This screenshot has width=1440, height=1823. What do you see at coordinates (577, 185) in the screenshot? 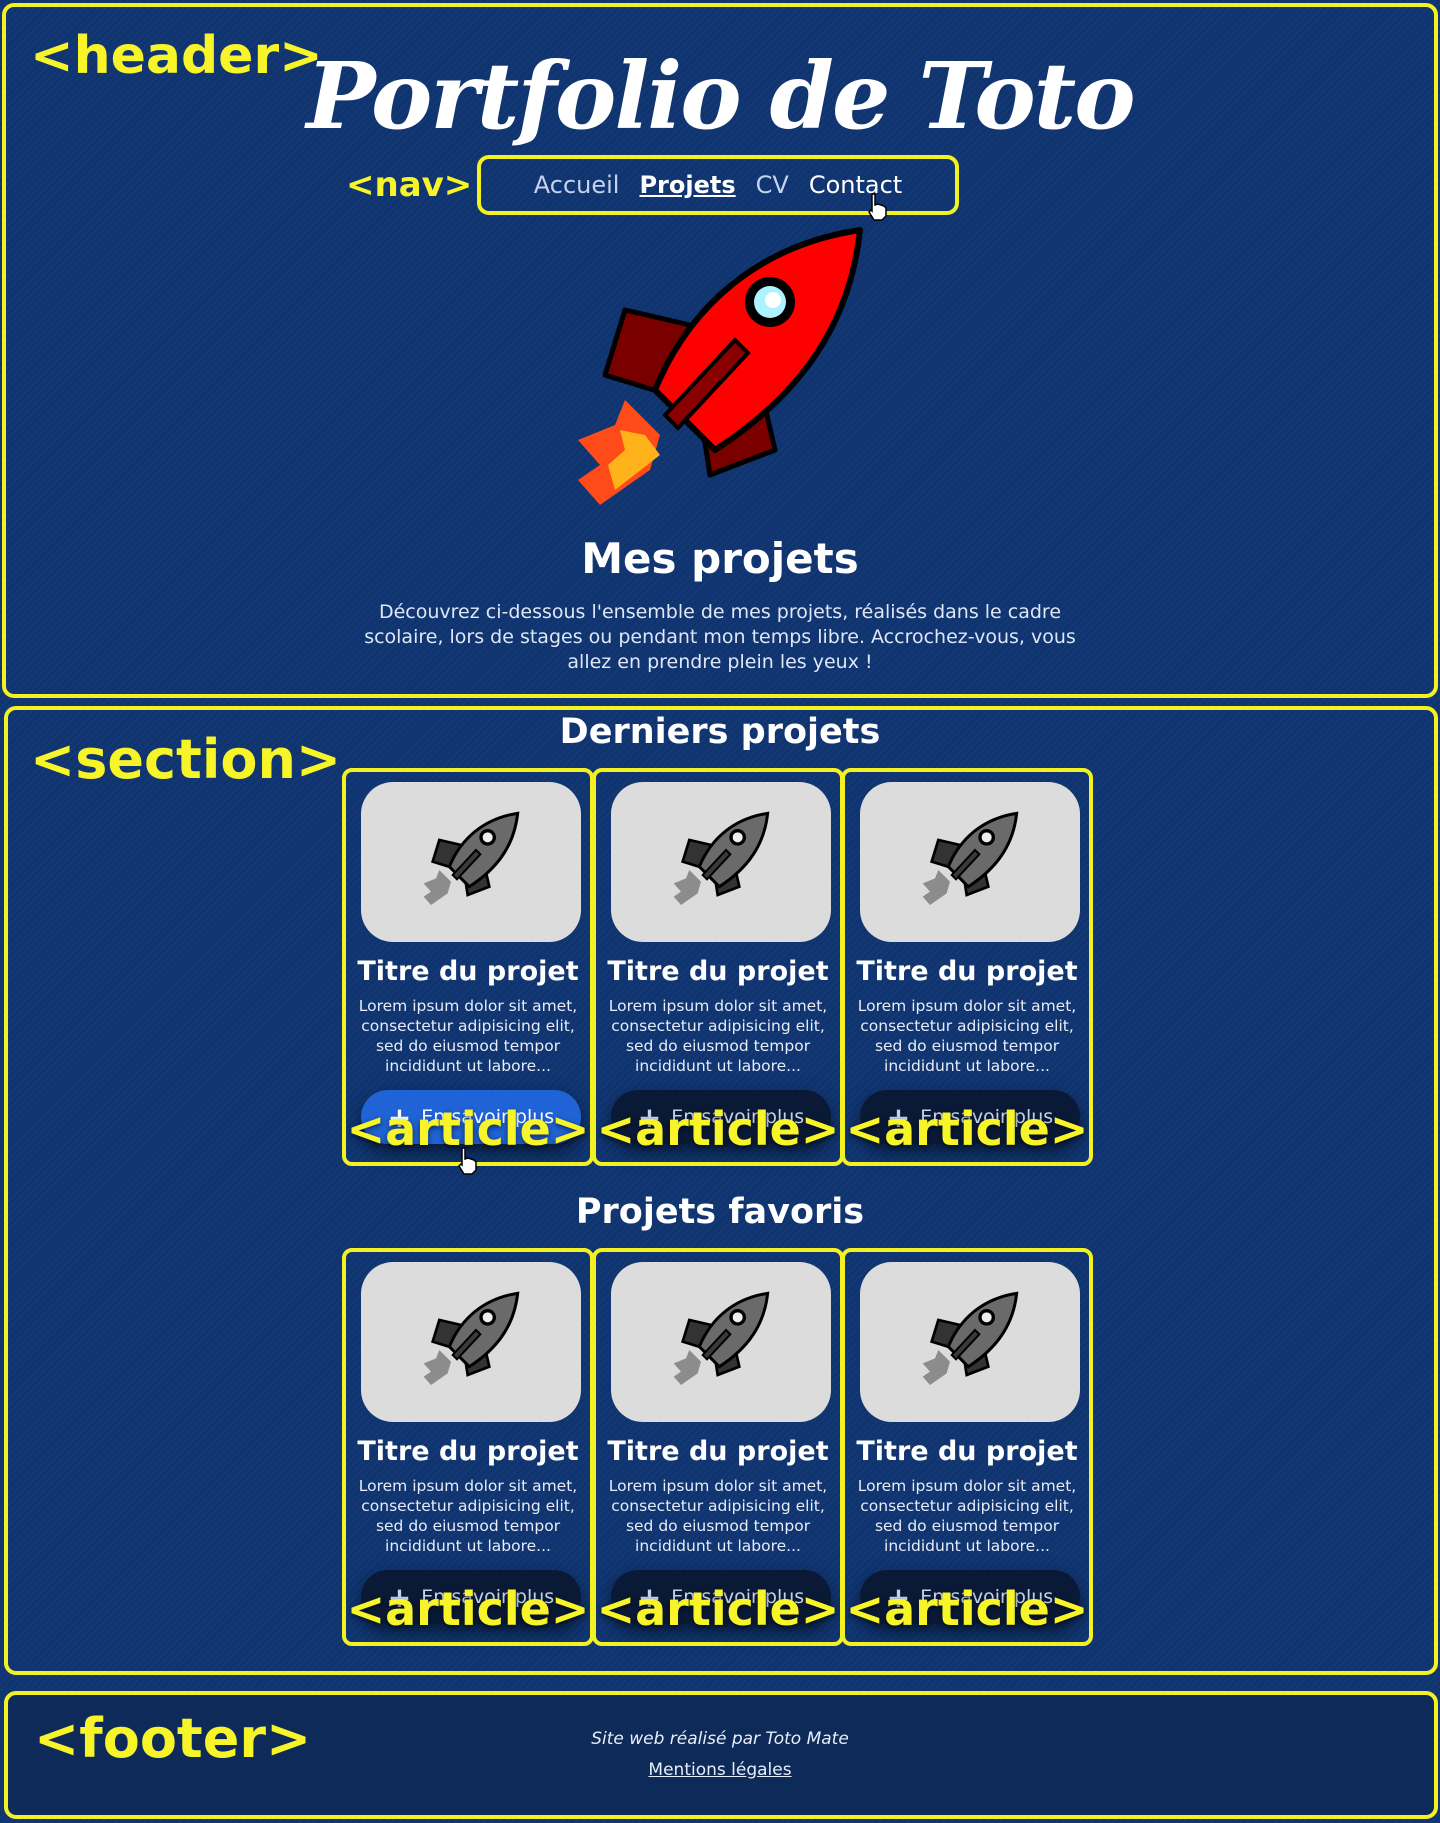
I see `nav-link-accueil: Accueil` at bounding box center [577, 185].